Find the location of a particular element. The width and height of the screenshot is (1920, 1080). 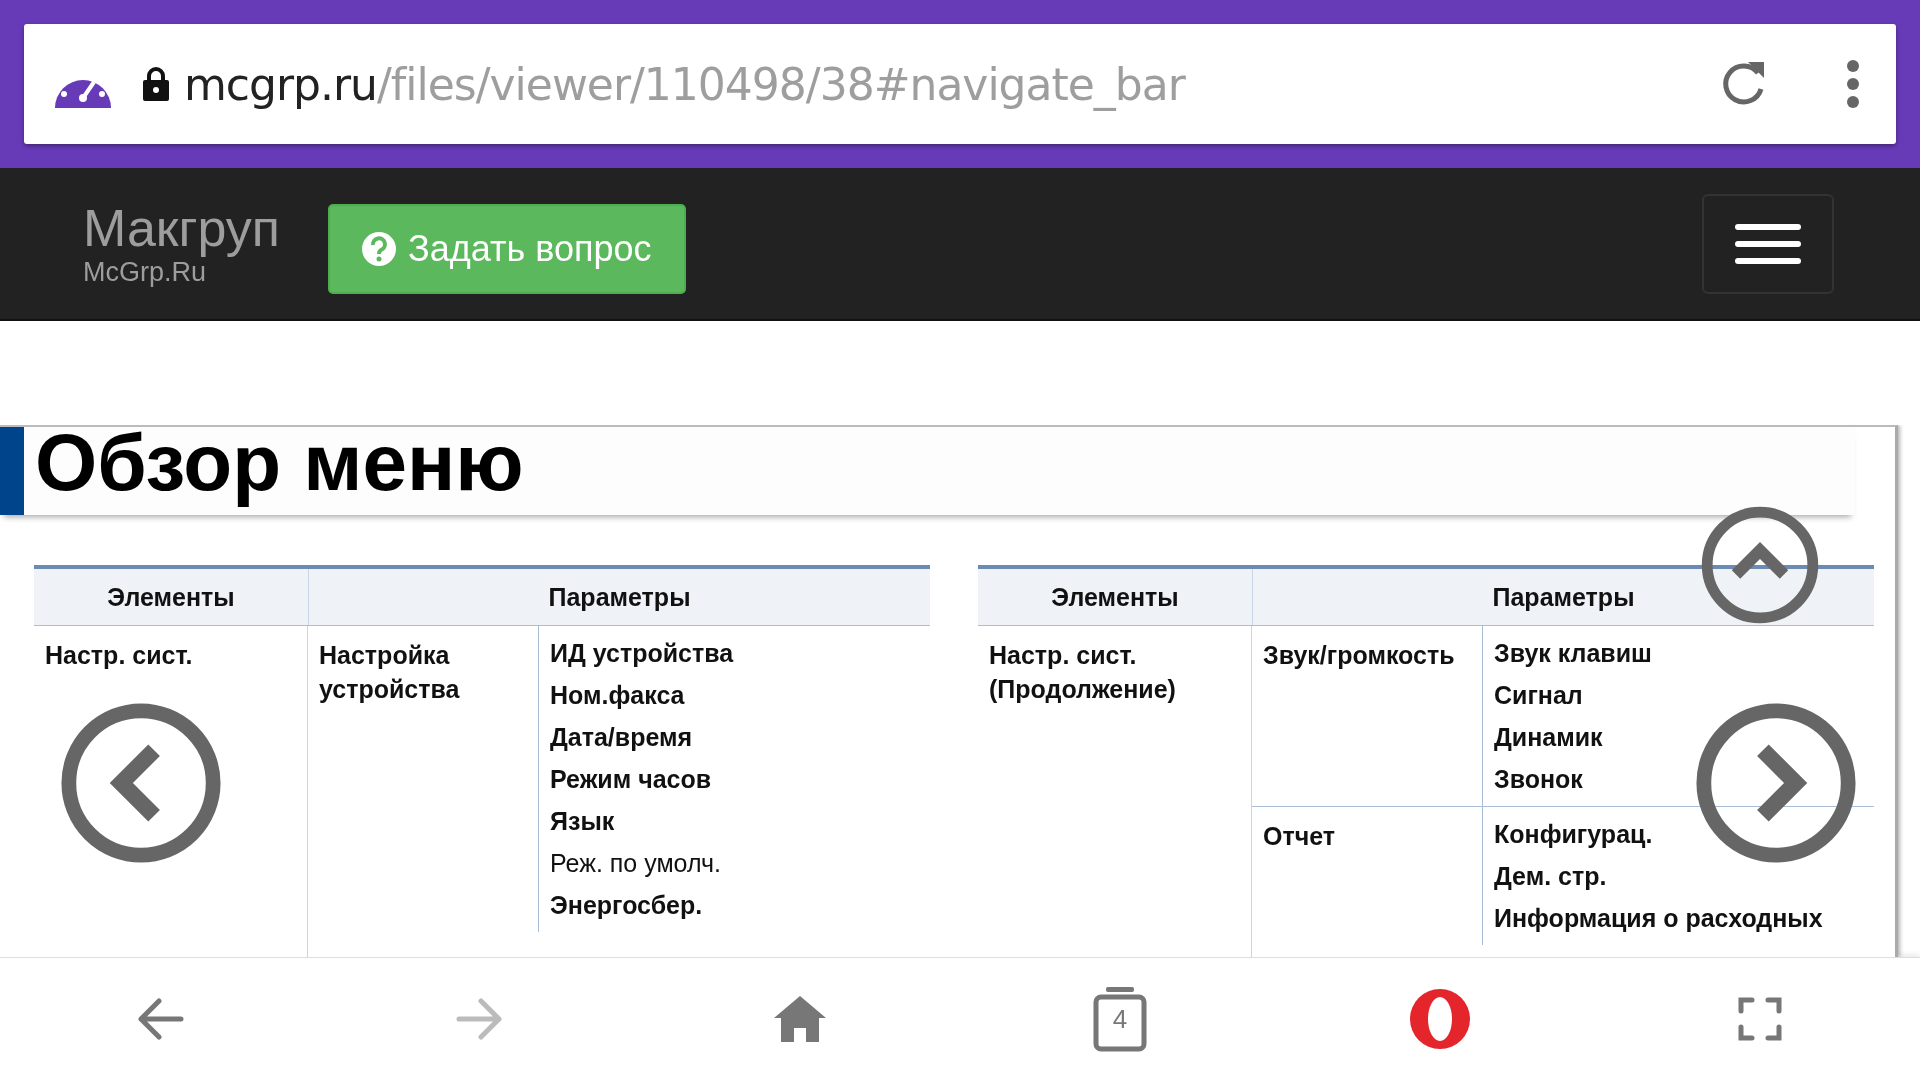

tabs-icon is located at coordinates (1120, 1019).